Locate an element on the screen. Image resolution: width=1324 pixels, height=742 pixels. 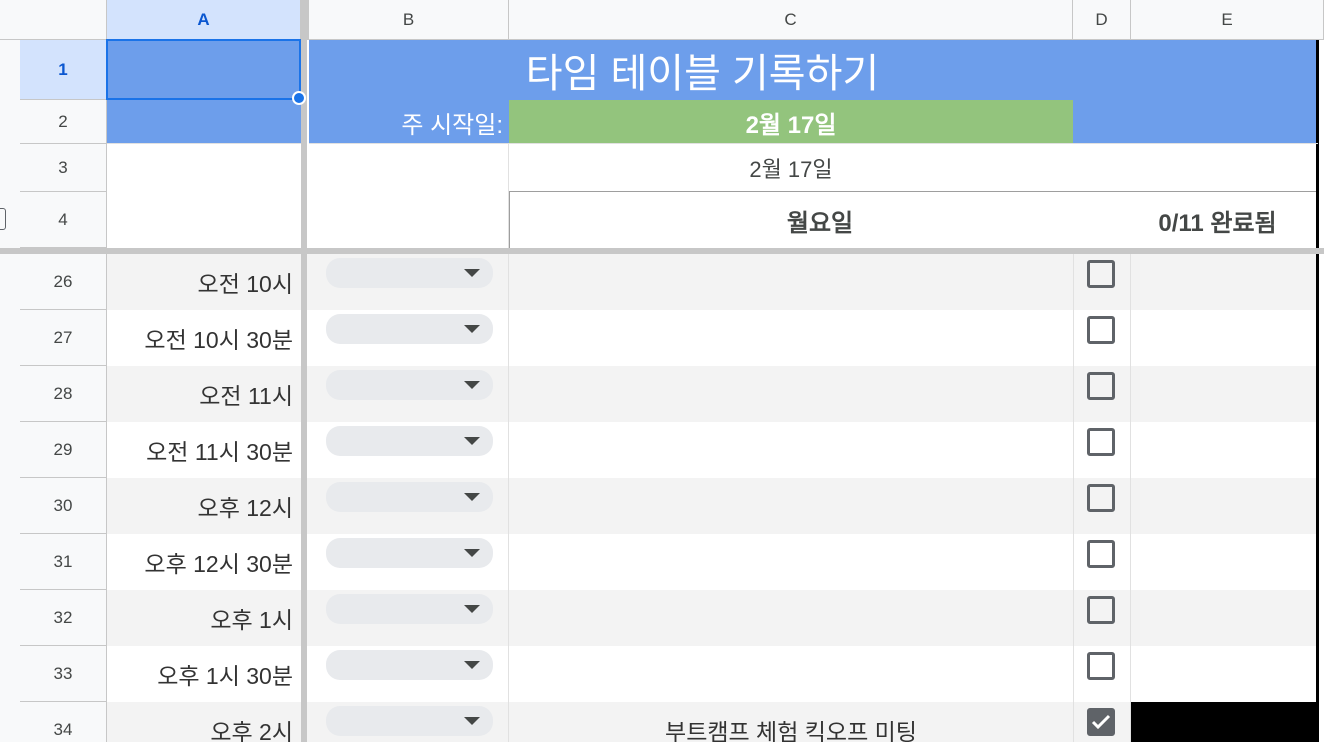
time-cell: 오후 1시 30분 is located at coordinates (204, 674).